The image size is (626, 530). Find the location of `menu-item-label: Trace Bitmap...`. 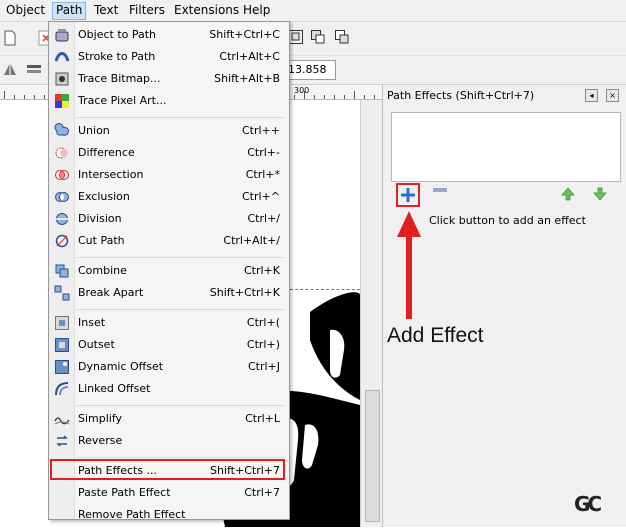

menu-item-label: Trace Bitmap... is located at coordinates (119, 78).